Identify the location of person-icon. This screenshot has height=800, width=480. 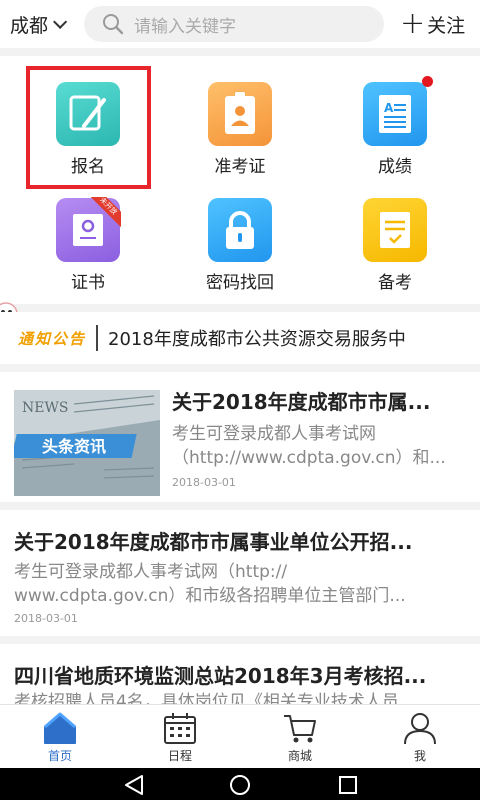
(420, 729).